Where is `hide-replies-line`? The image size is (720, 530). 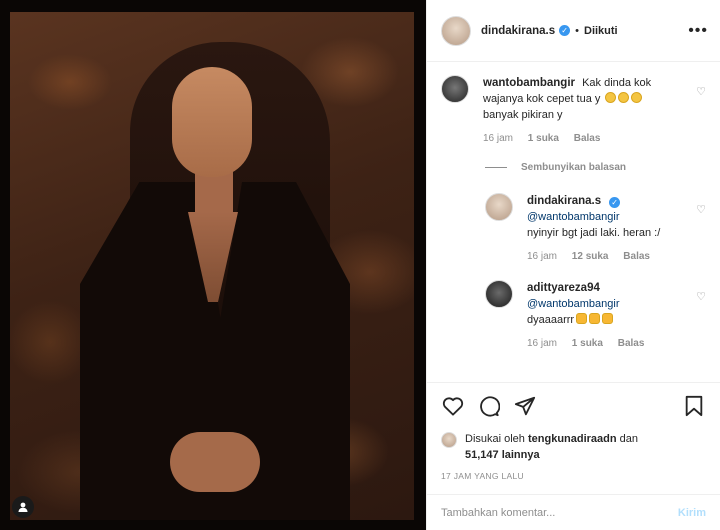 hide-replies-line is located at coordinates (496, 167).